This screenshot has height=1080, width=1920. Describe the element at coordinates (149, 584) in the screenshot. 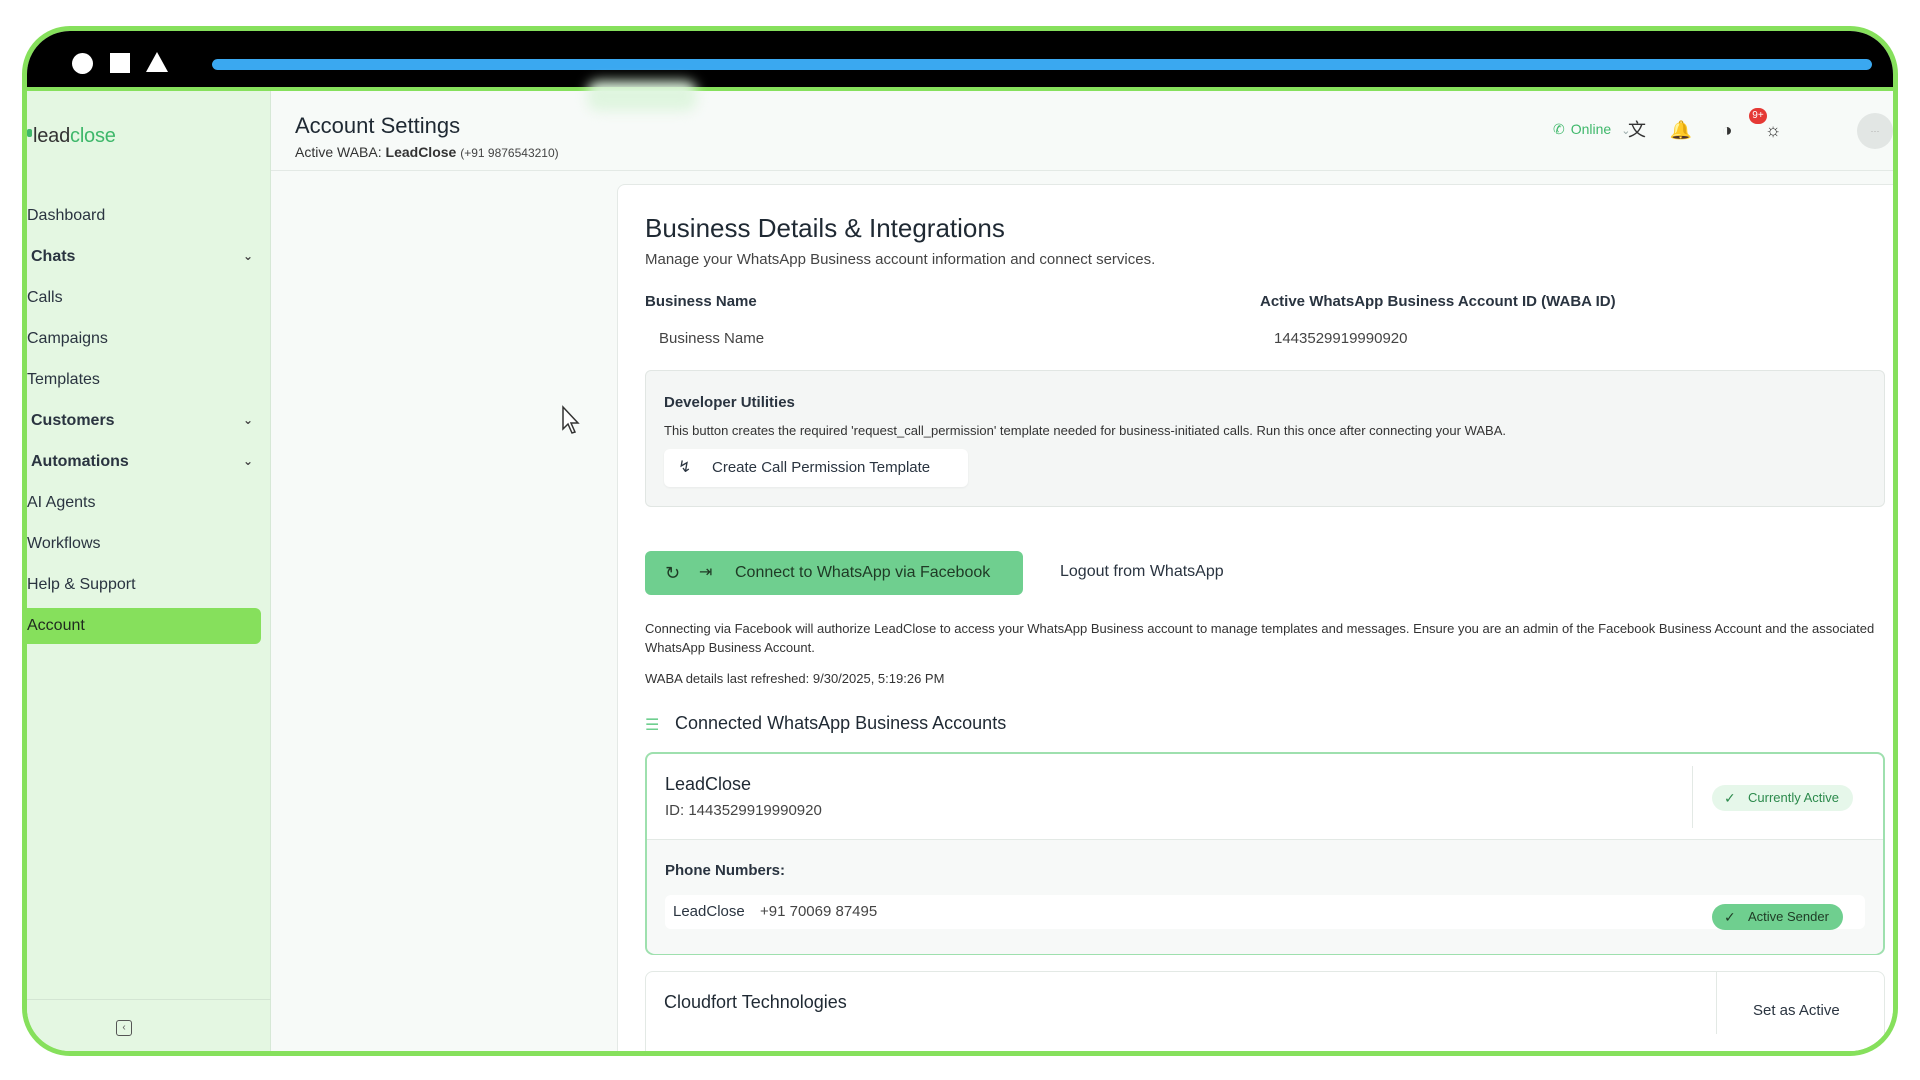

I see `sidebar-item-help-support: Help & Support` at that location.